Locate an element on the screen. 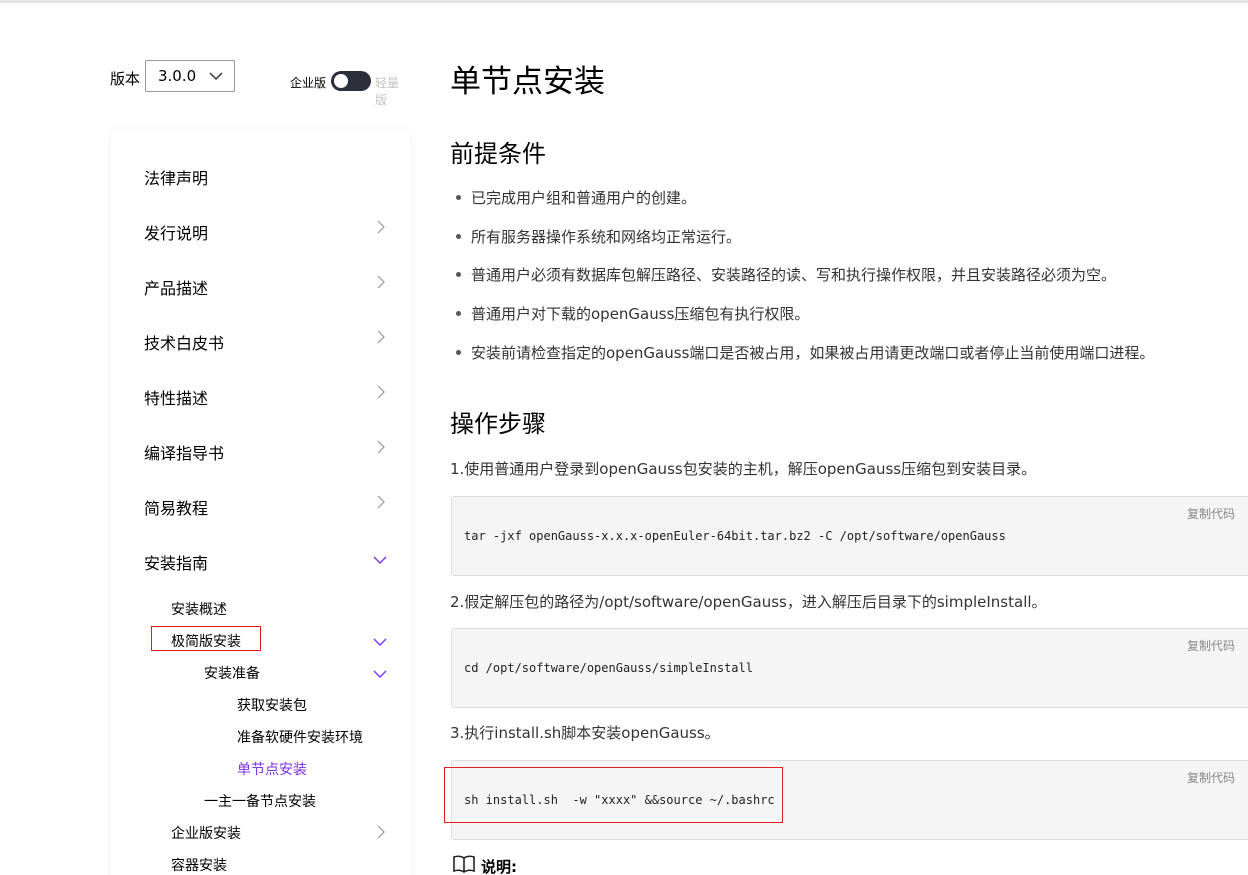 The width and height of the screenshot is (1248, 875). sidebar-subitem-overview: 安装概述 is located at coordinates (199, 609).